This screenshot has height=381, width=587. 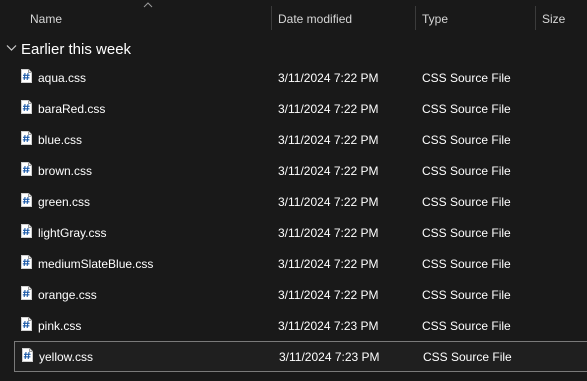 I want to click on file-name: green.css, so click(x=64, y=202).